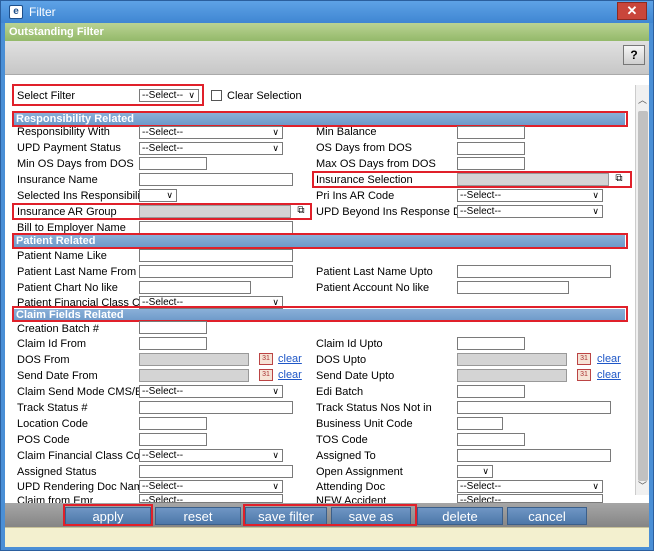  Describe the element at coordinates (346, 456) in the screenshot. I see `assigned-to-label: Assigned To` at that location.